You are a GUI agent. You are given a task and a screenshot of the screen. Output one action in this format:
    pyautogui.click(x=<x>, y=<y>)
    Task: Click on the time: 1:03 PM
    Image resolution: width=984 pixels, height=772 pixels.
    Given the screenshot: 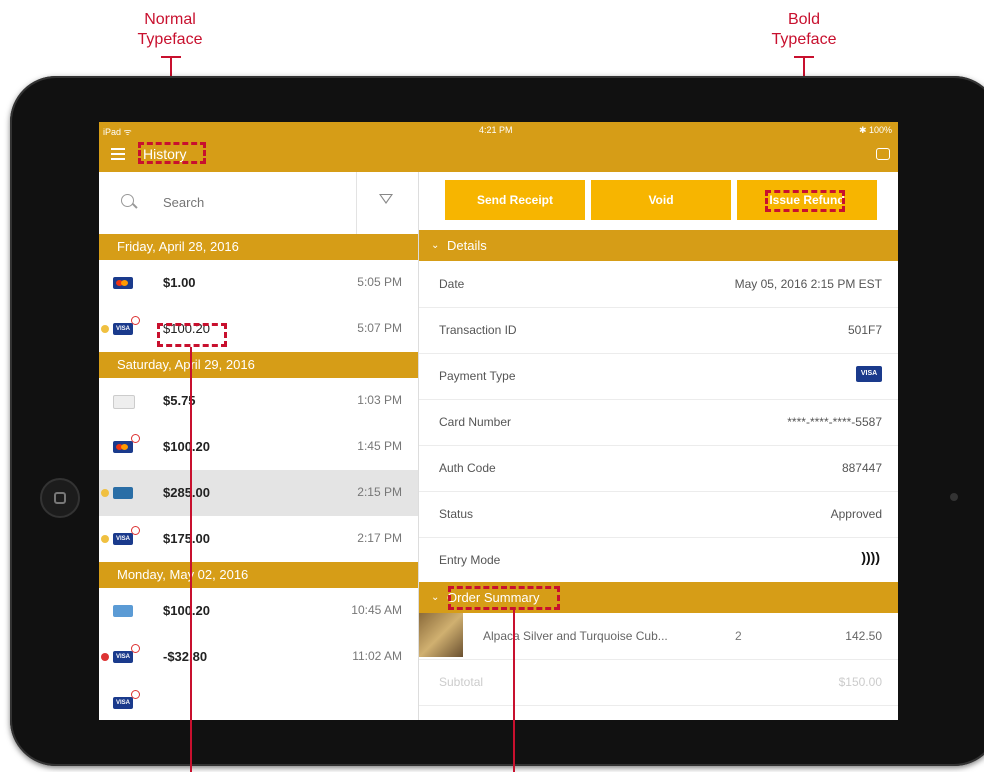 What is the action you would take?
    pyautogui.click(x=379, y=400)
    